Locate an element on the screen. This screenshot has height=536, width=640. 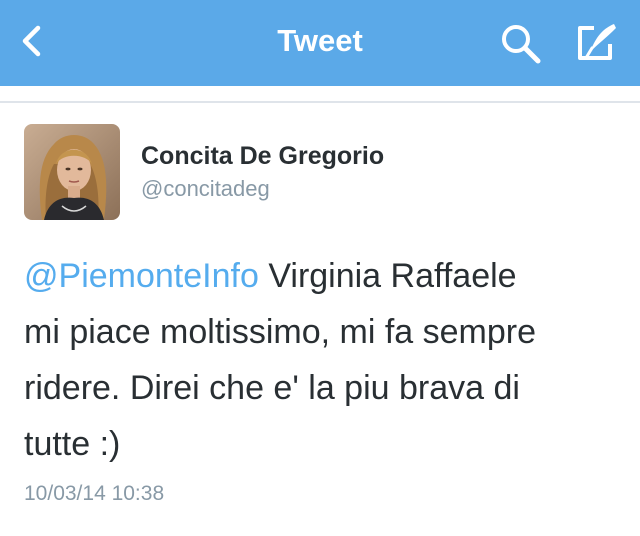
author-display-name: Concita De Gregorio is located at coordinates (262, 156).